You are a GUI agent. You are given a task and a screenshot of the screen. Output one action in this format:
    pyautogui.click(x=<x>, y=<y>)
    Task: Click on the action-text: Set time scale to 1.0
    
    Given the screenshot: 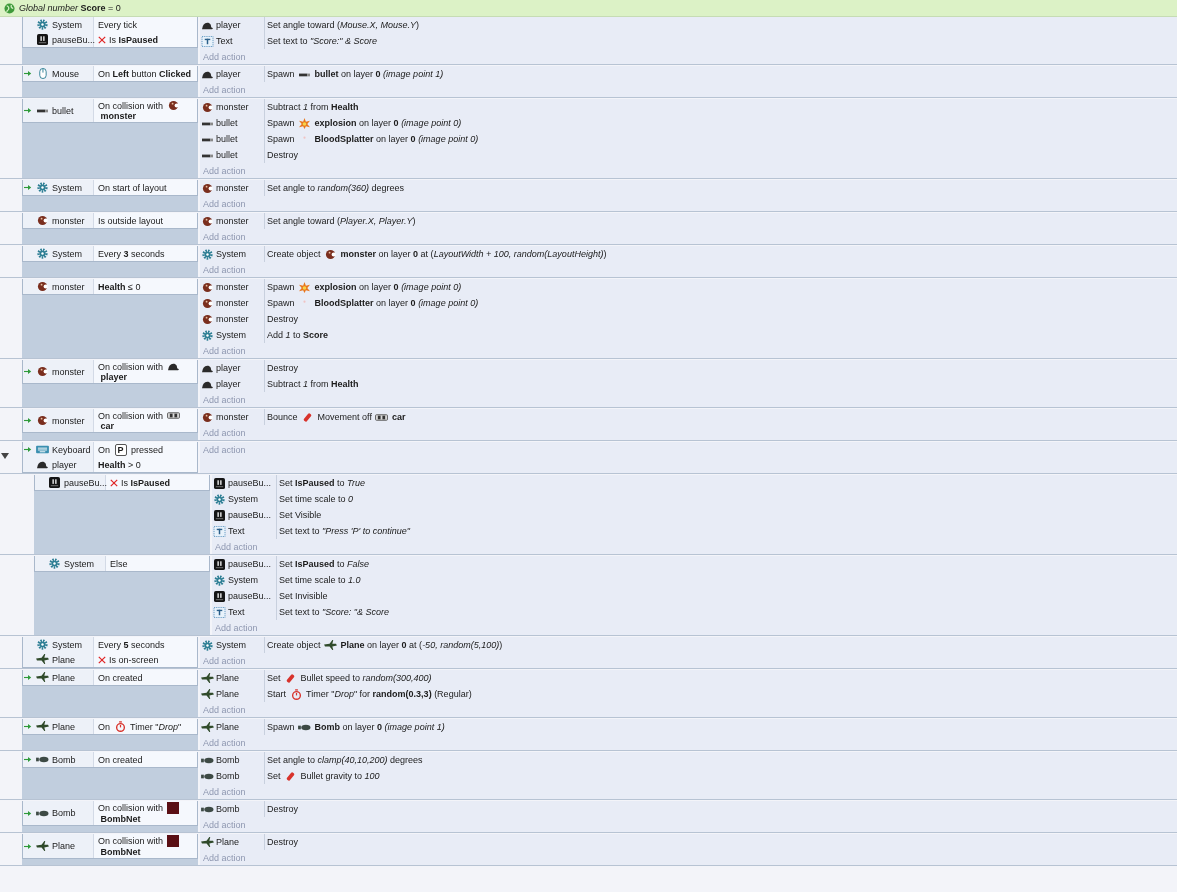 What is the action you would take?
    pyautogui.click(x=320, y=580)
    